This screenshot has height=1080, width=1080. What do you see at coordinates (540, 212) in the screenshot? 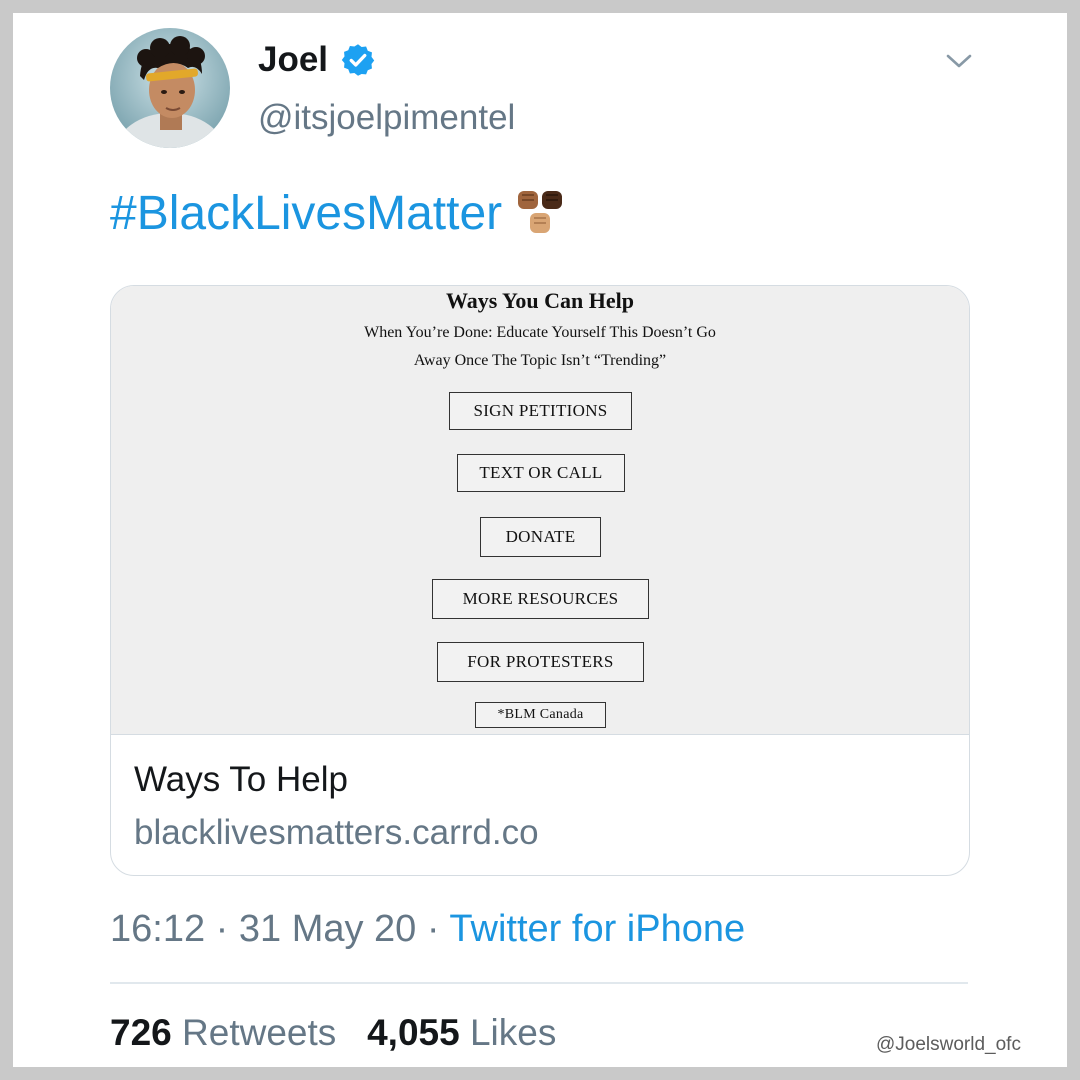
I see `raised-fists-emoji-icon` at bounding box center [540, 212].